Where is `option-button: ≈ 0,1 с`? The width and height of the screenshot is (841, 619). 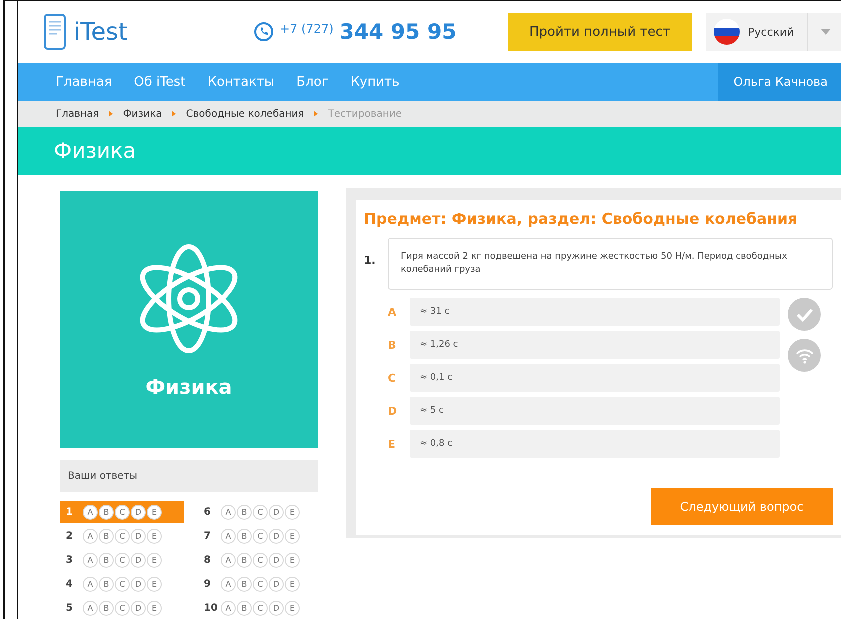 option-button: ≈ 0,1 с is located at coordinates (595, 378).